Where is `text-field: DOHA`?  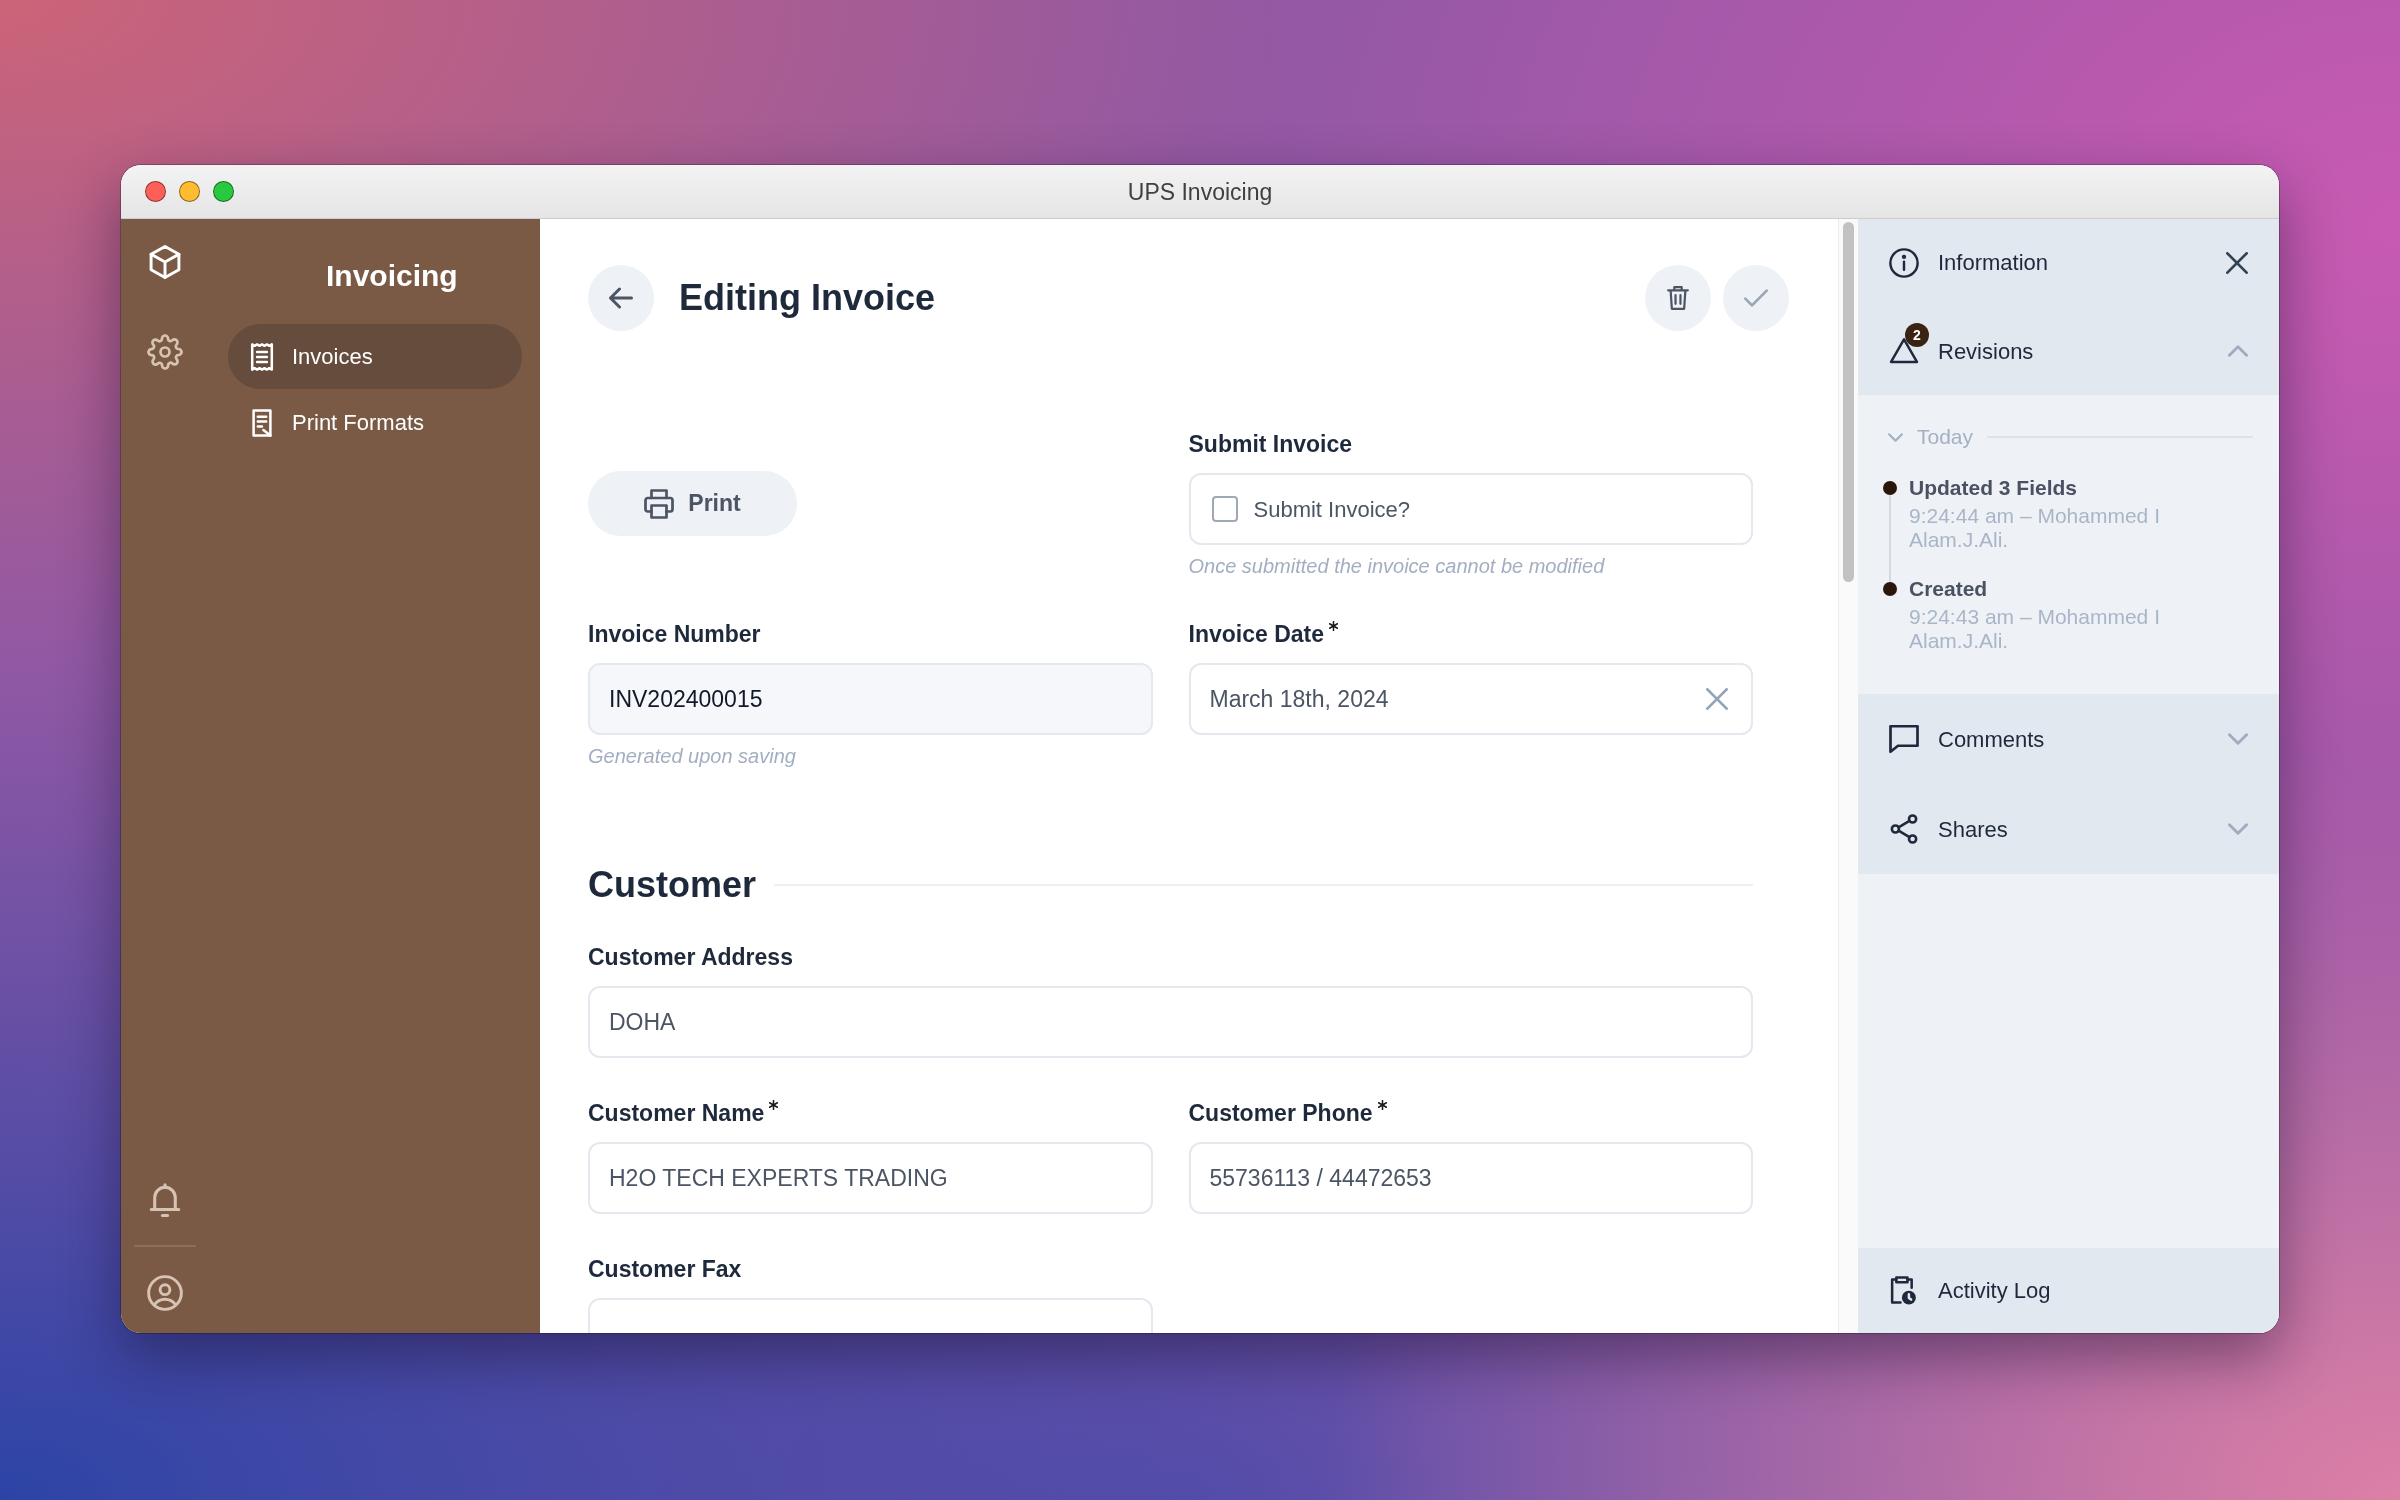 text-field: DOHA is located at coordinates (1170, 1022).